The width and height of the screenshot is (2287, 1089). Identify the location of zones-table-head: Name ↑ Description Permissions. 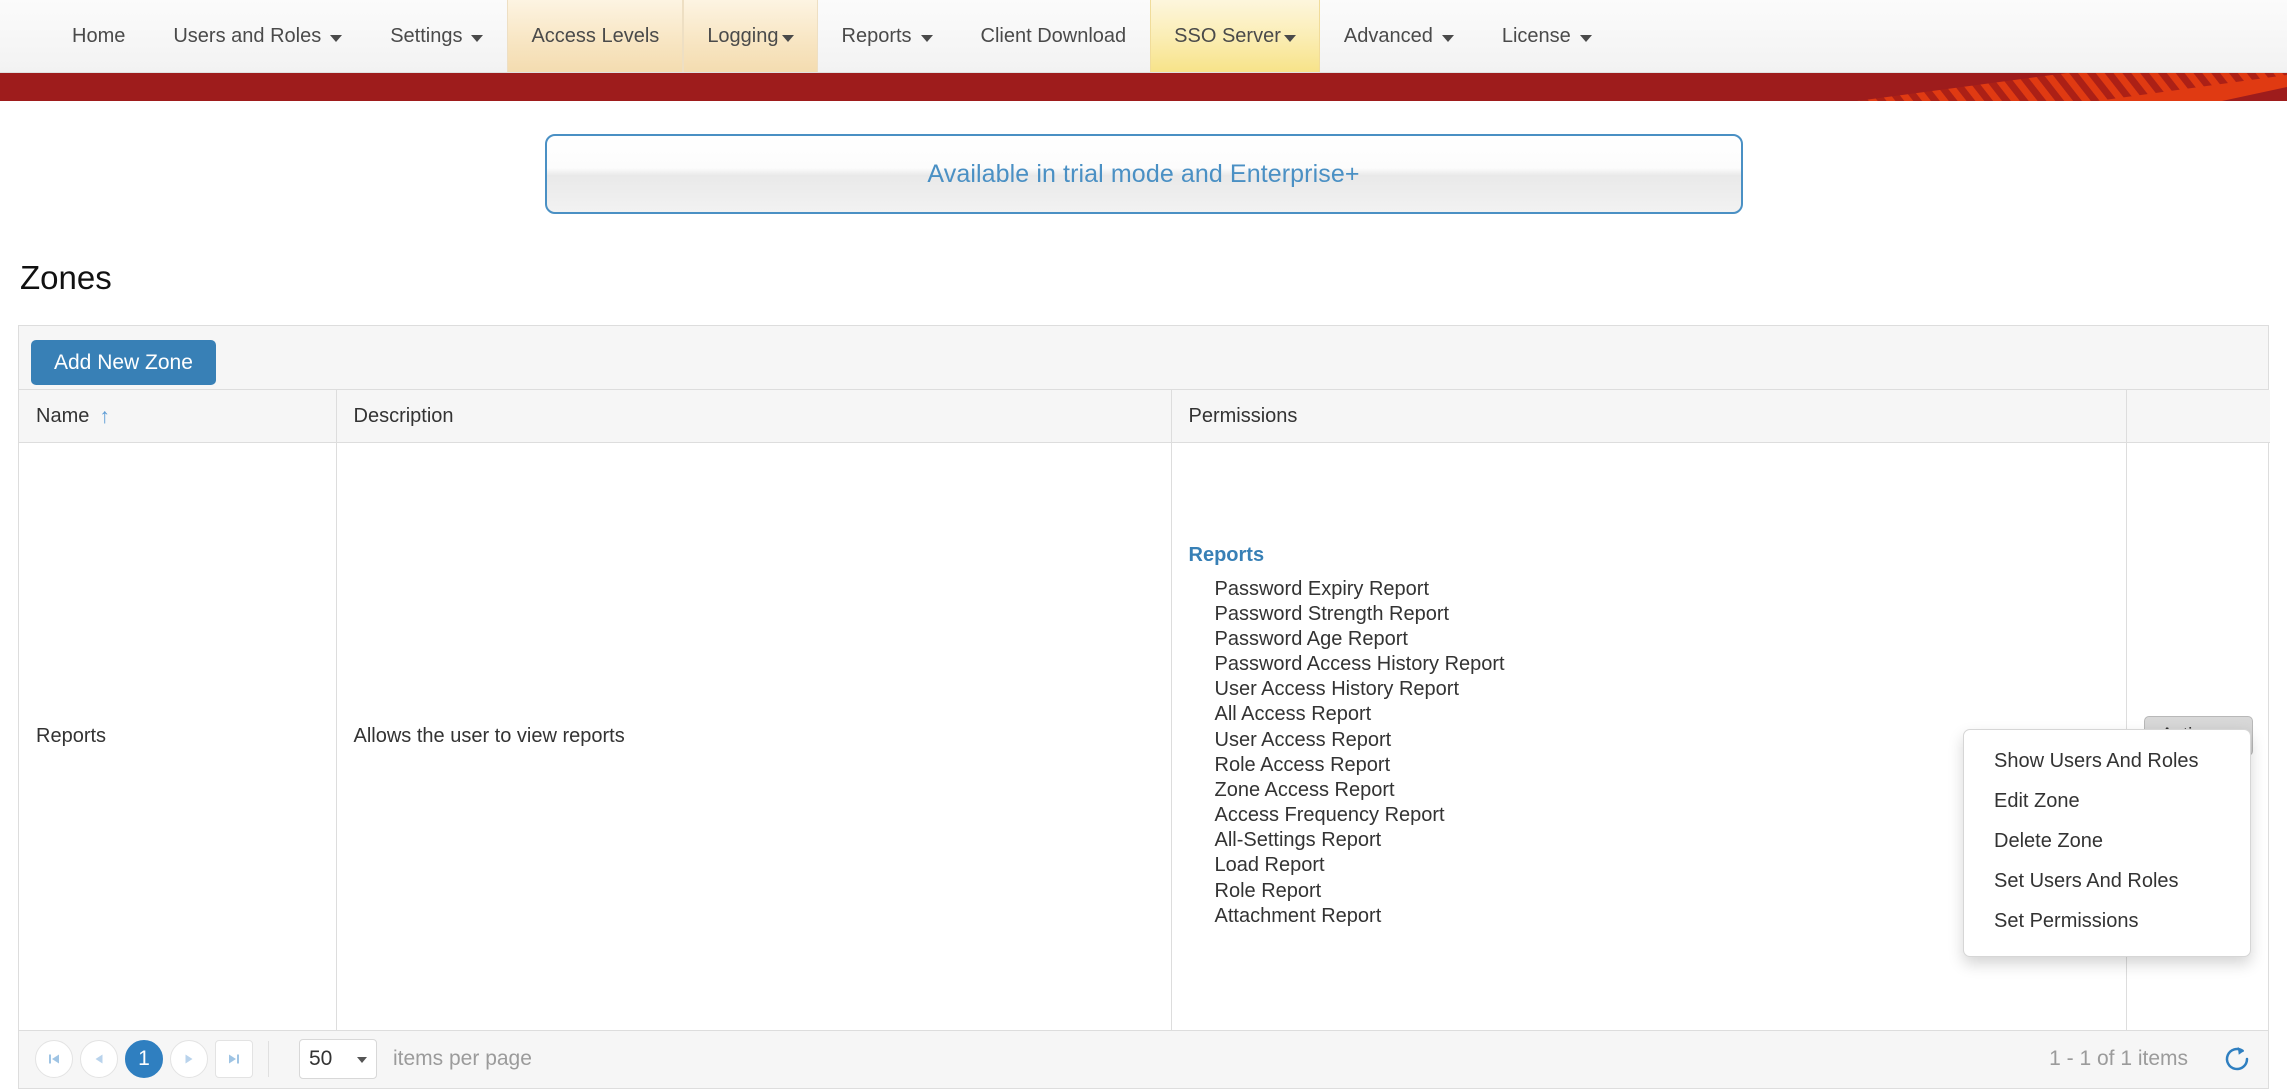
(1144, 416).